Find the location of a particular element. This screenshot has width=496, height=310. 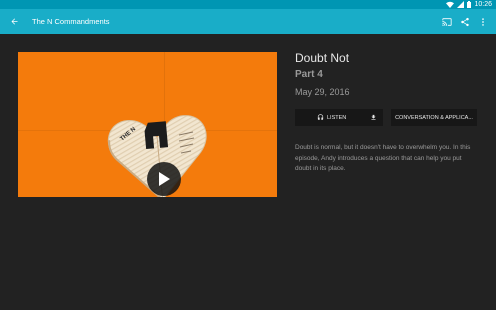

status-time: 10:26 is located at coordinates (483, 4).